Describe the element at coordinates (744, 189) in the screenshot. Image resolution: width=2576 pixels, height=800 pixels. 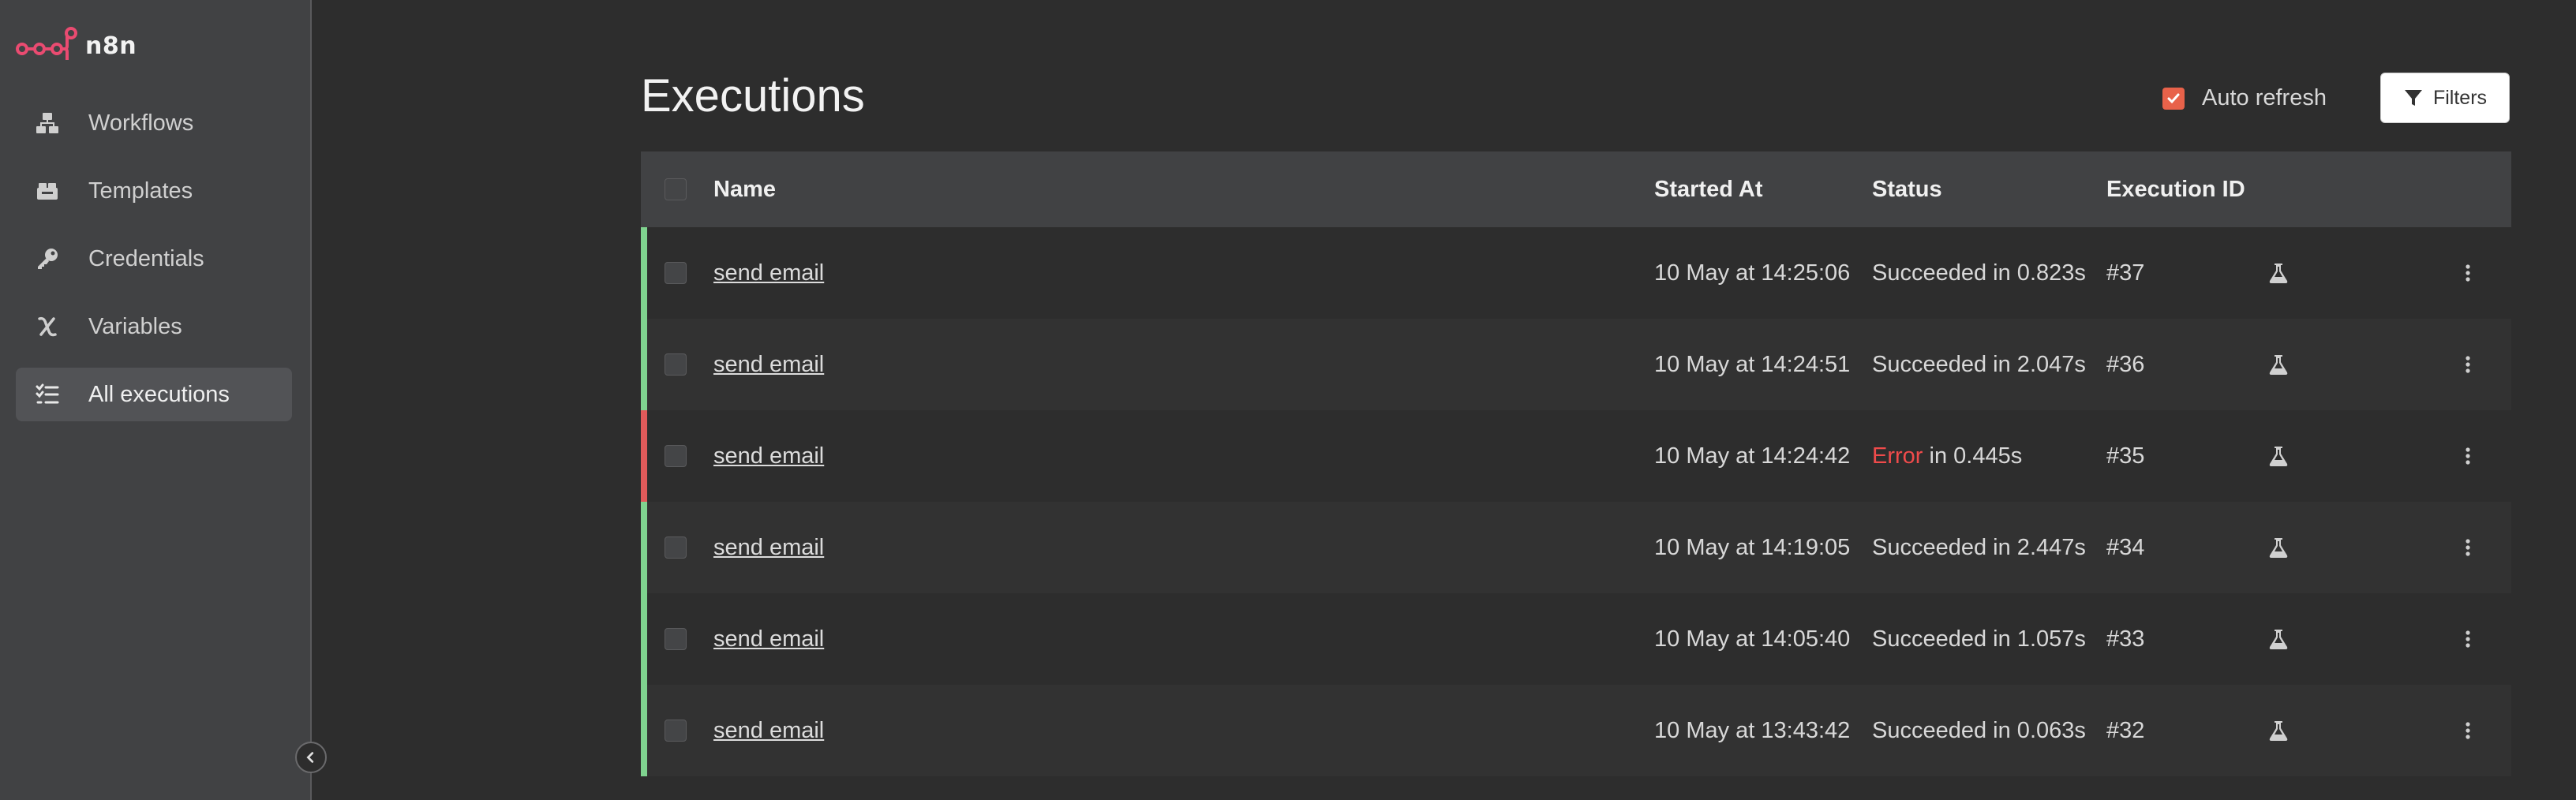
I see `column-header-name: Name` at that location.